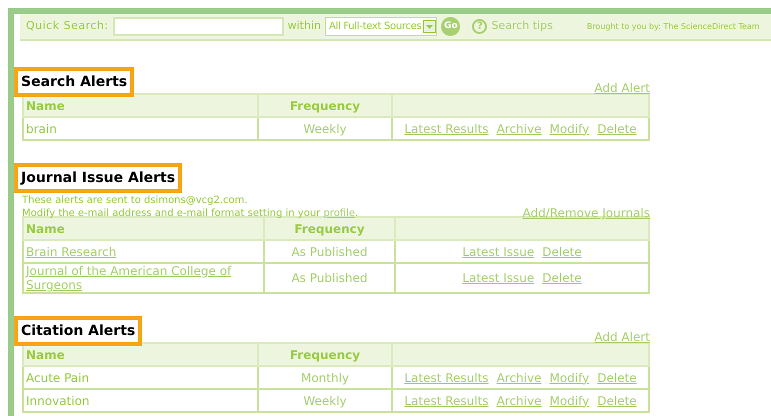  I want to click on search-field, so click(198, 26).